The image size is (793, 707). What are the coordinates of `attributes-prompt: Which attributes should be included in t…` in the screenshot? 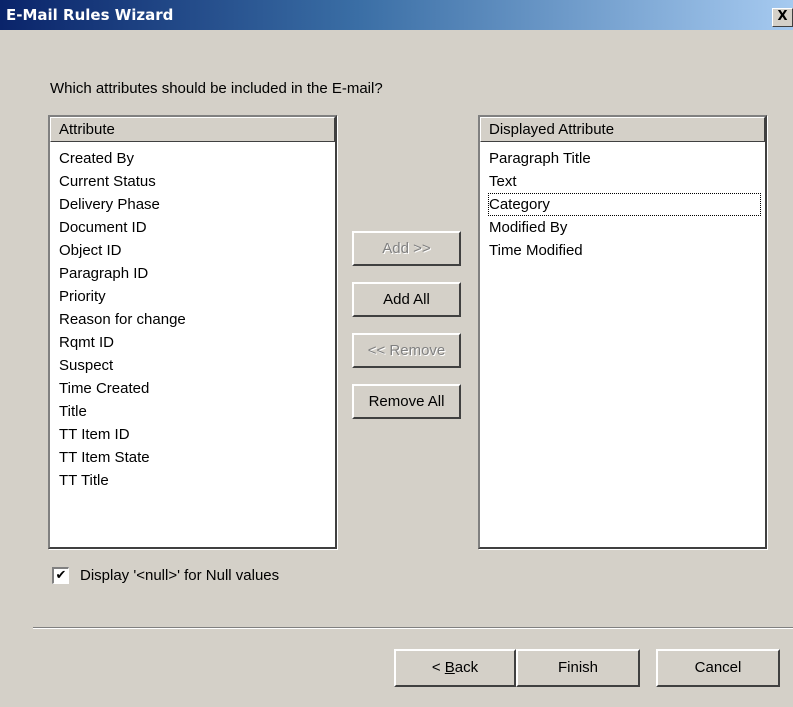 It's located at (216, 88).